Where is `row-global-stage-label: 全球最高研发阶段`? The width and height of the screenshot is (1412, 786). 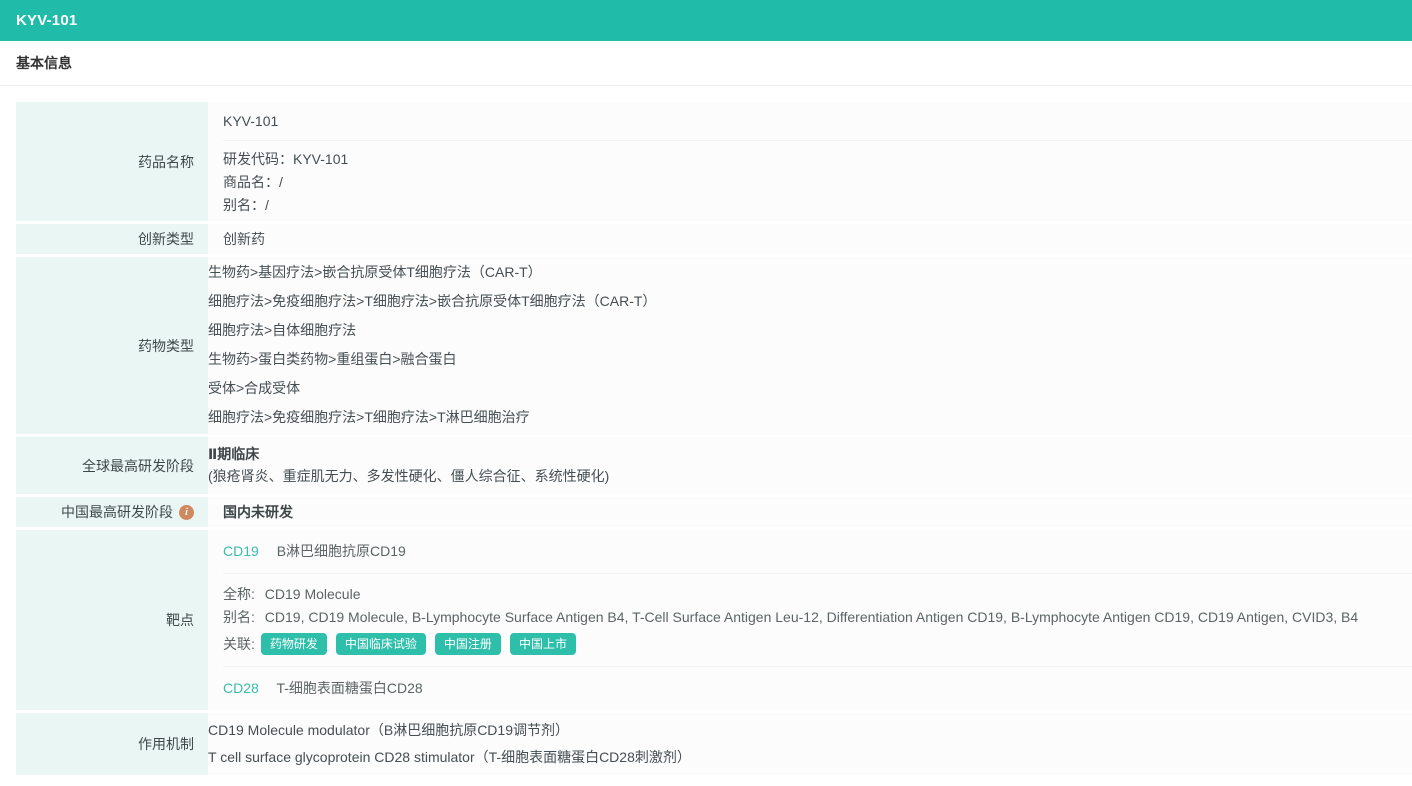 row-global-stage-label: 全球最高研发阶段 is located at coordinates (112, 465).